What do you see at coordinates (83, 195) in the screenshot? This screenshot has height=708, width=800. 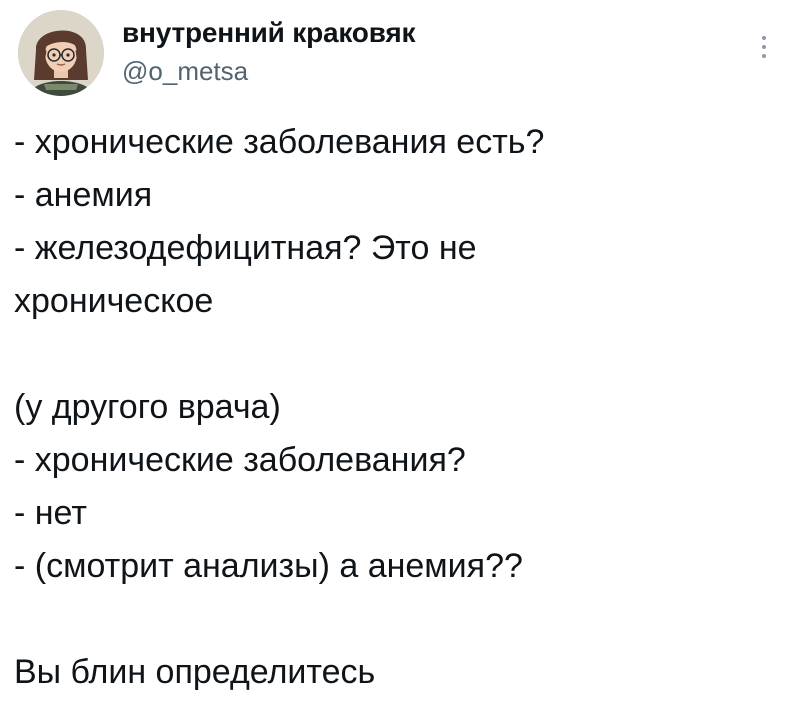 I see `tweet-line: - анемия` at bounding box center [83, 195].